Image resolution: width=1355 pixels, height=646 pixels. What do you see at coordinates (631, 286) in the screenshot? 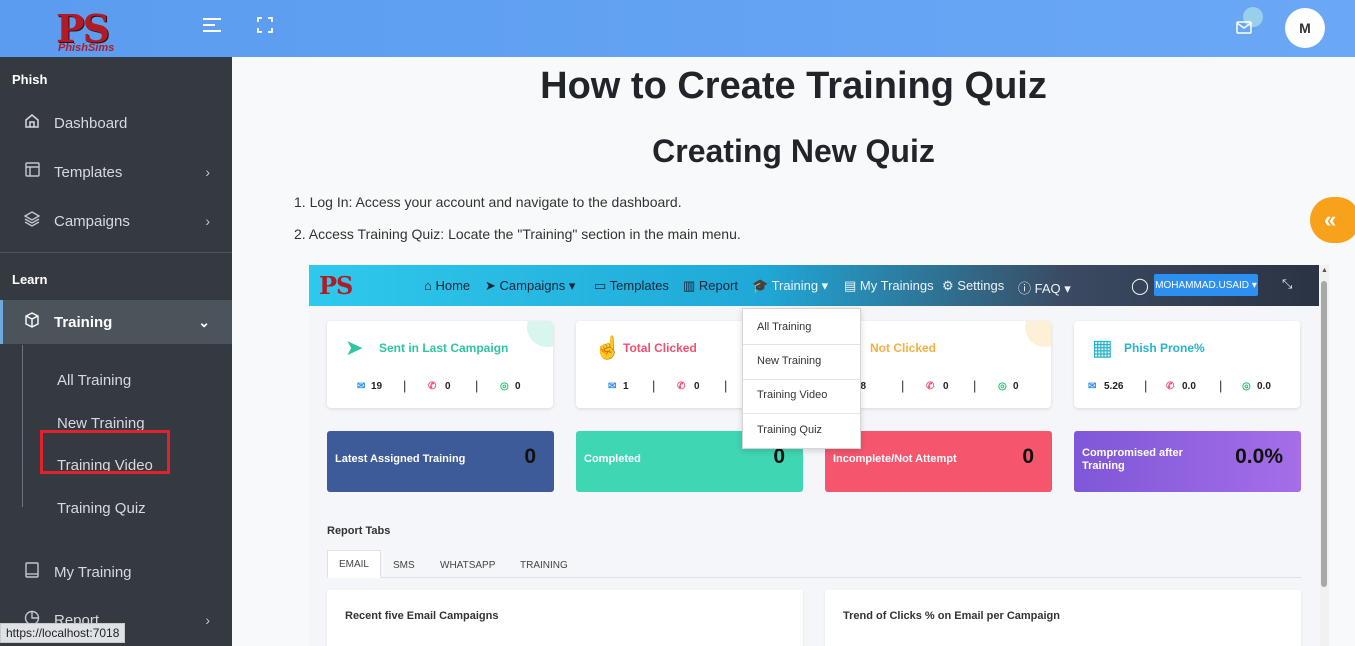
I see `inner-nav-templates: ▭ Templates` at bounding box center [631, 286].